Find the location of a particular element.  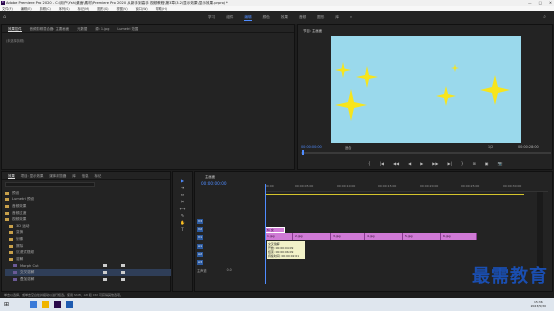

yuv-icon is located at coordinates (123, 279).